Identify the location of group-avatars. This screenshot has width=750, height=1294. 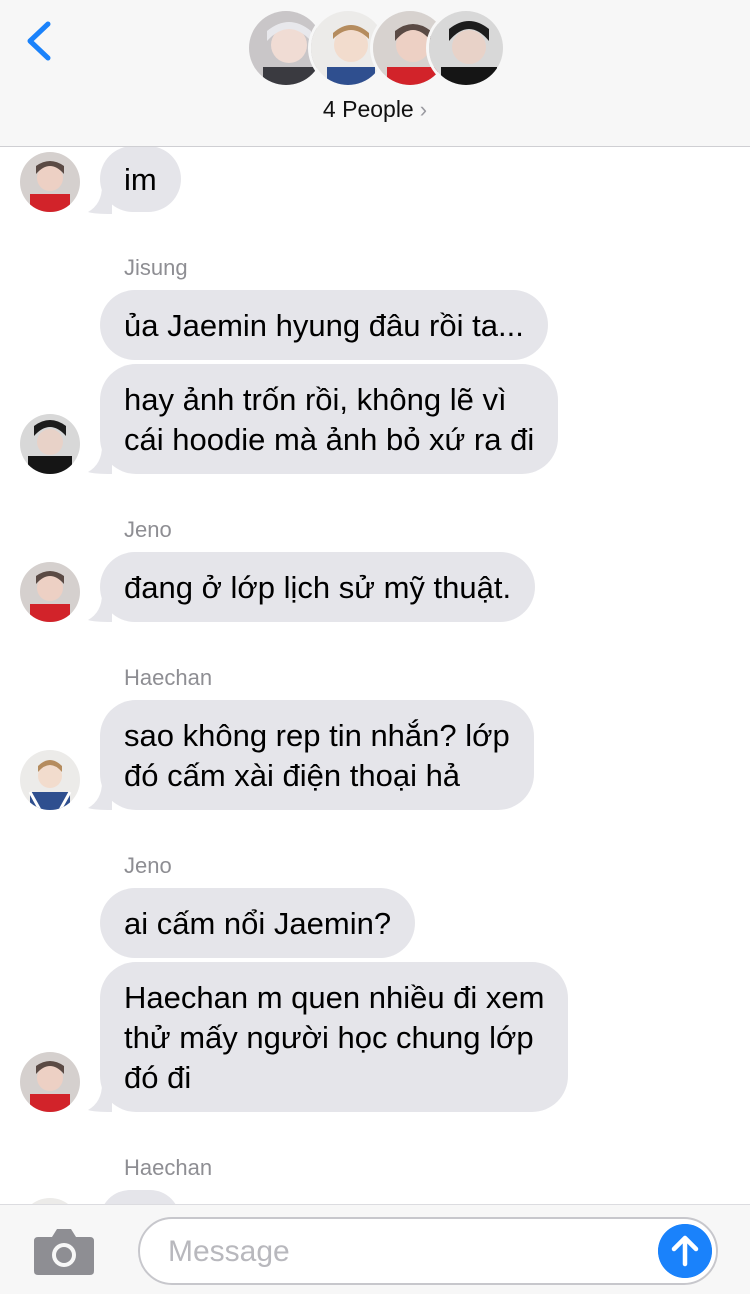
(376, 48).